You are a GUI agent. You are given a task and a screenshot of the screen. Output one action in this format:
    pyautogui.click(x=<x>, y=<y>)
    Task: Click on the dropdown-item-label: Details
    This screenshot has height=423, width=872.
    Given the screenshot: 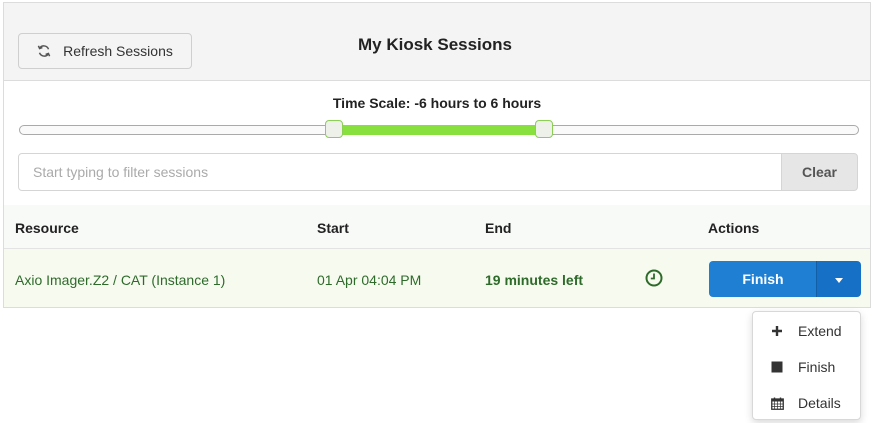 What is the action you would take?
    pyautogui.click(x=819, y=403)
    